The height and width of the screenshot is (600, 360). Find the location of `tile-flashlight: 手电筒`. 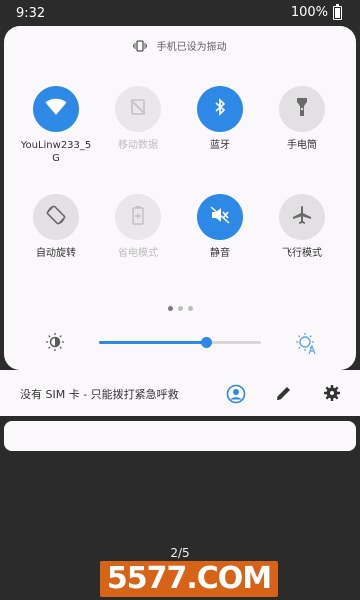

tile-flashlight: 手电筒 is located at coordinates (302, 119).